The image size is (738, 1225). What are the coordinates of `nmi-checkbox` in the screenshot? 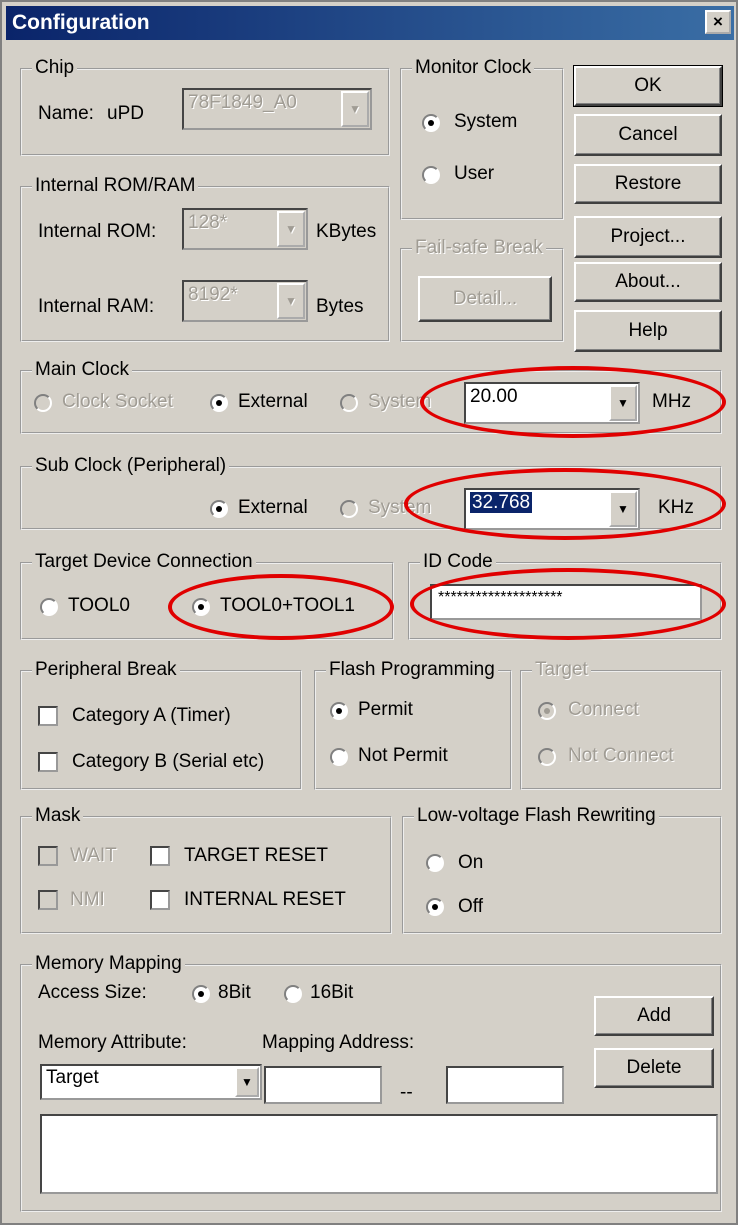 It's located at (48, 900).